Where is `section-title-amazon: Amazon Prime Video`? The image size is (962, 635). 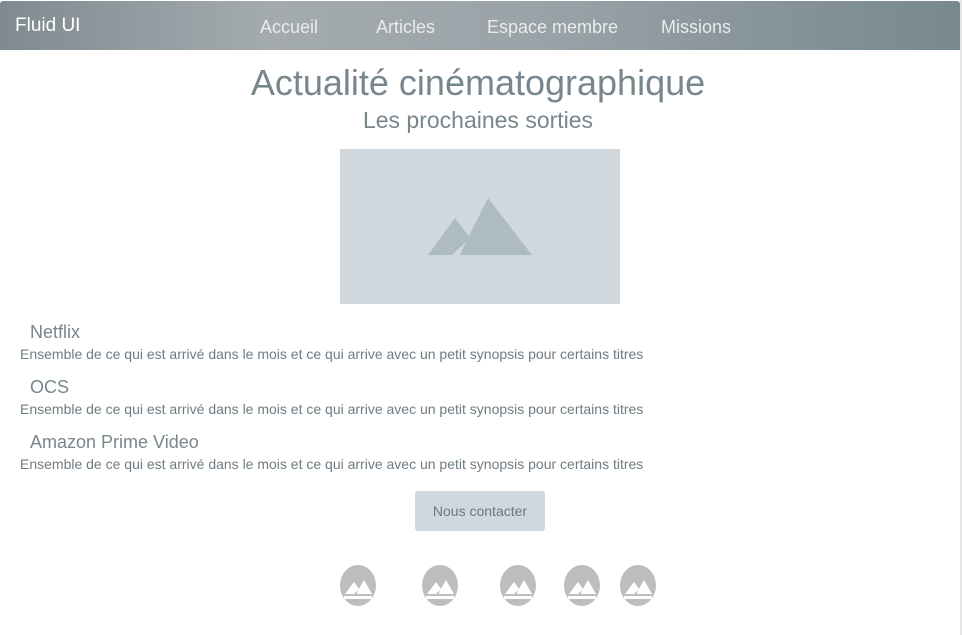 section-title-amazon: Amazon Prime Video is located at coordinates (114, 442).